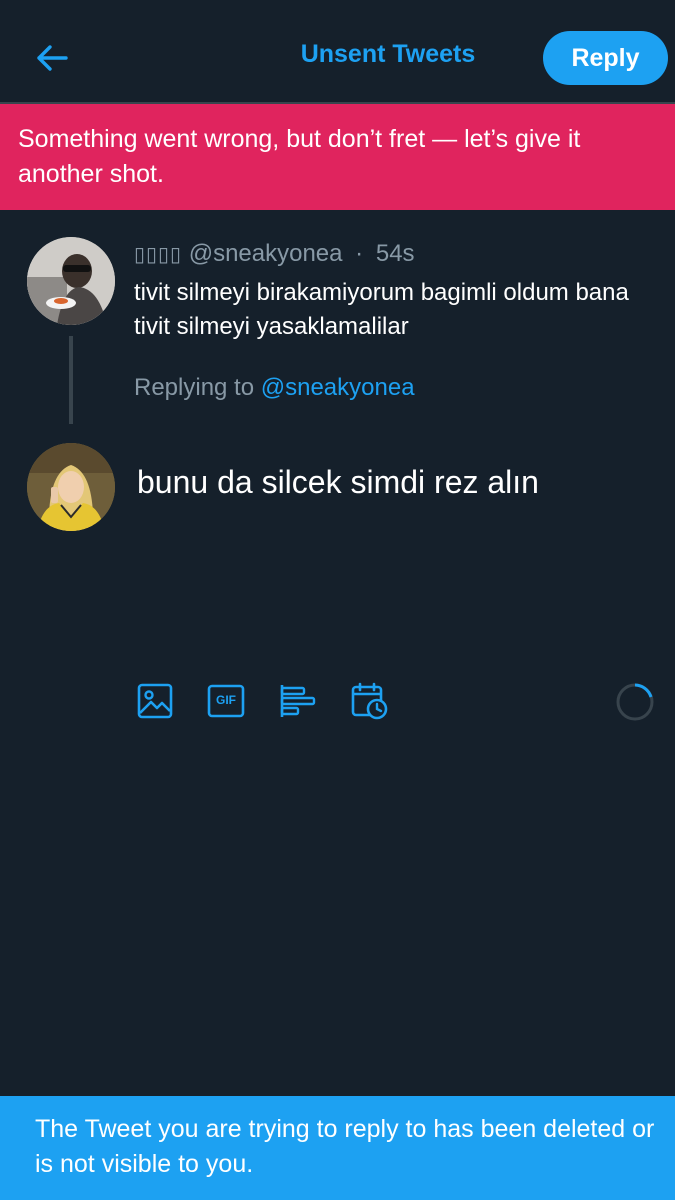  I want to click on reply-button-label: Reply, so click(605, 57).